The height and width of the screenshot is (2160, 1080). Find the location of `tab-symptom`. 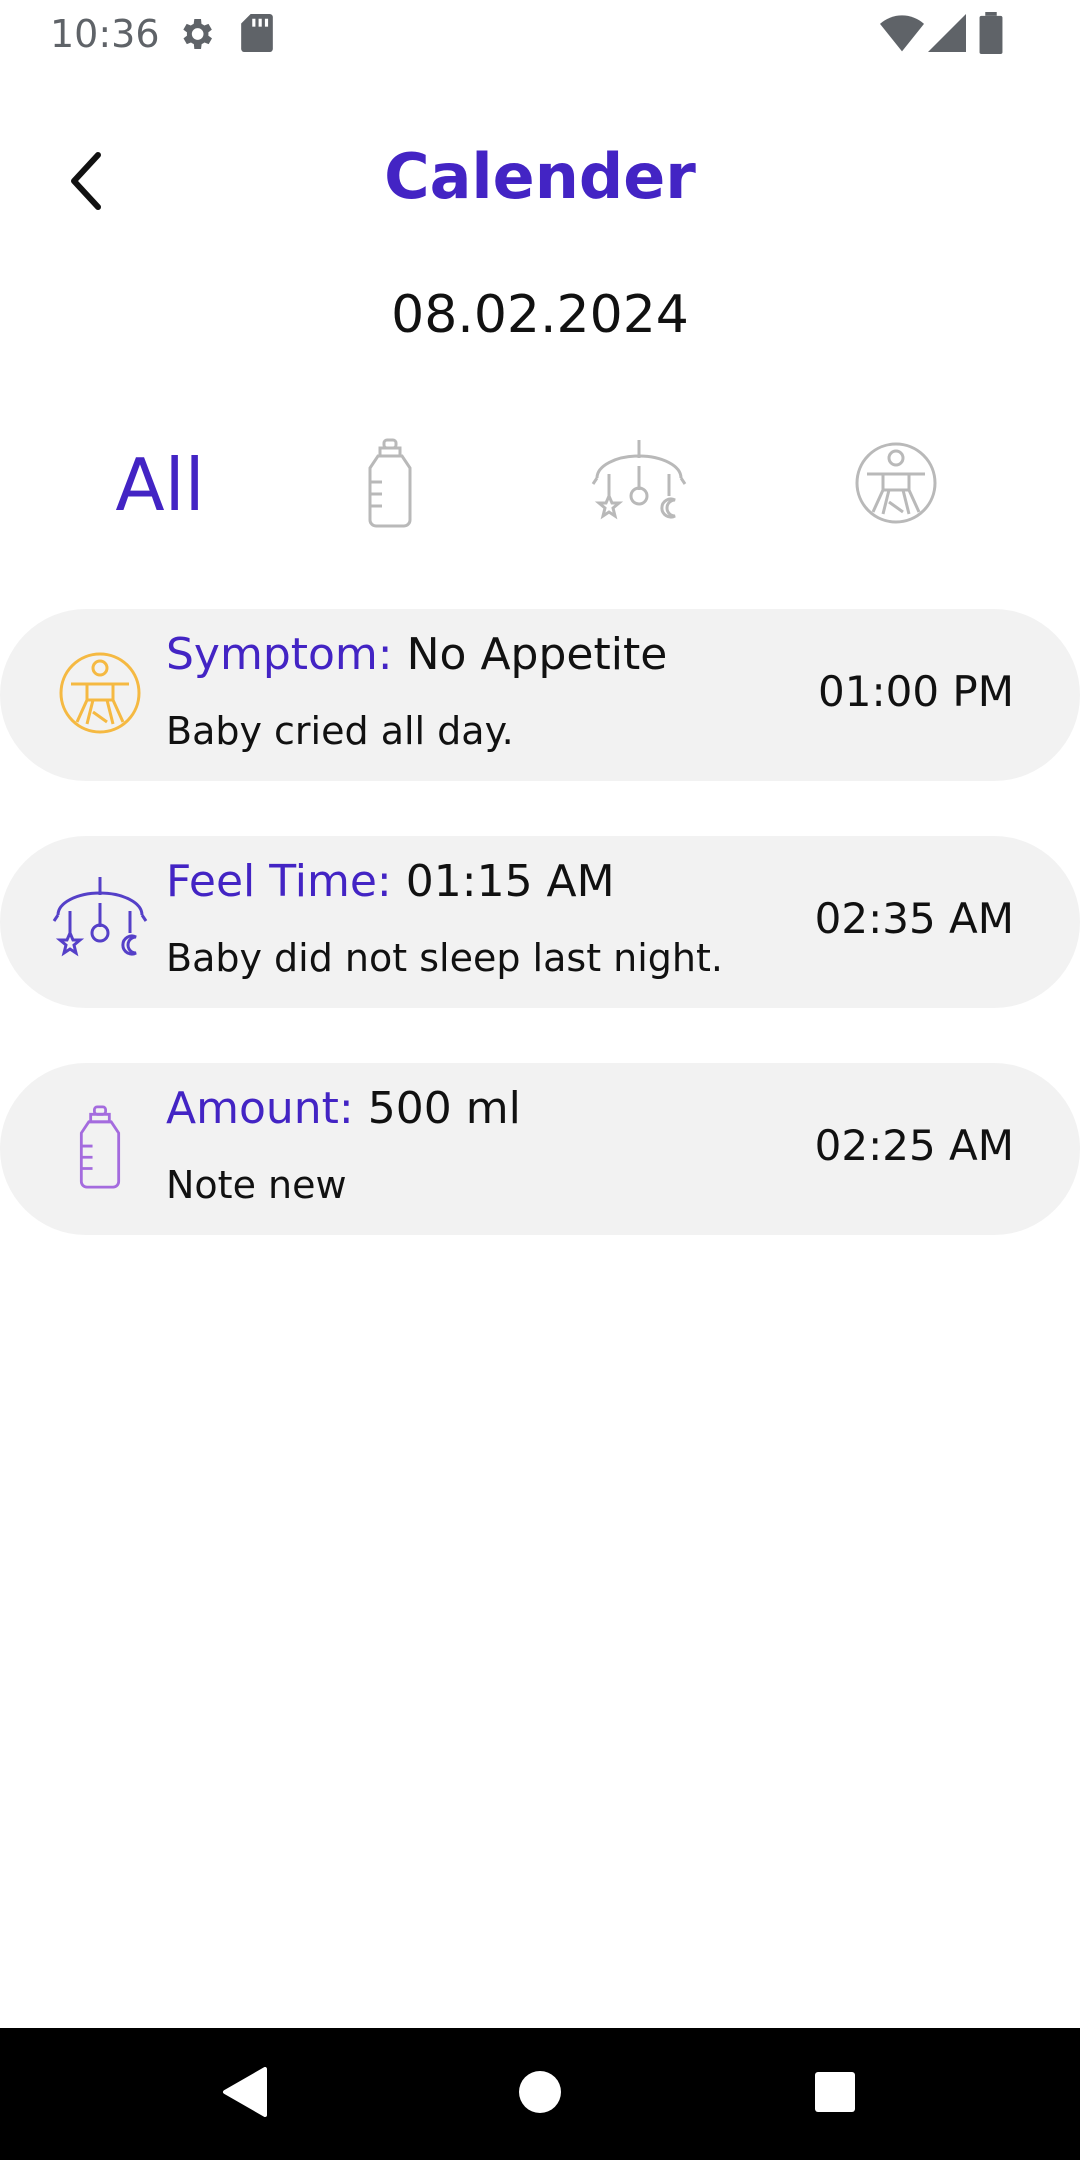

tab-symptom is located at coordinates (896, 485).